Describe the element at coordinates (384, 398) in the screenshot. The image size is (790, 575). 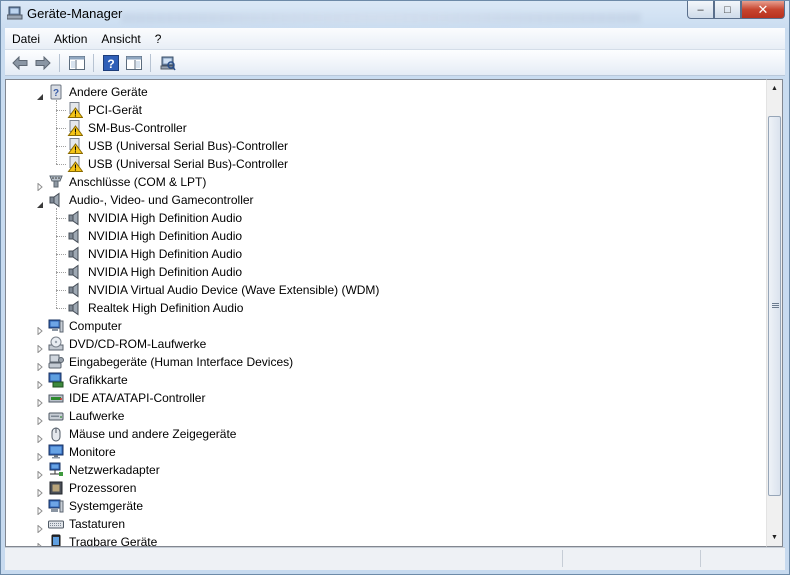
I see `tree-category: IDE ATA/ATAPI-Controller` at that location.